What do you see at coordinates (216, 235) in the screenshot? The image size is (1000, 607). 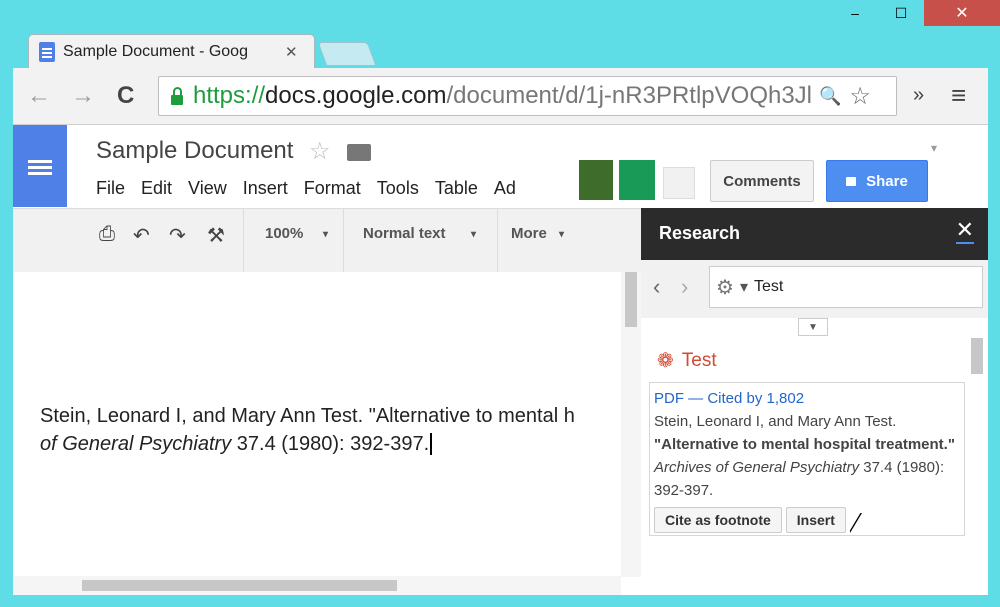 I see `paint-format-icon: ⚒` at bounding box center [216, 235].